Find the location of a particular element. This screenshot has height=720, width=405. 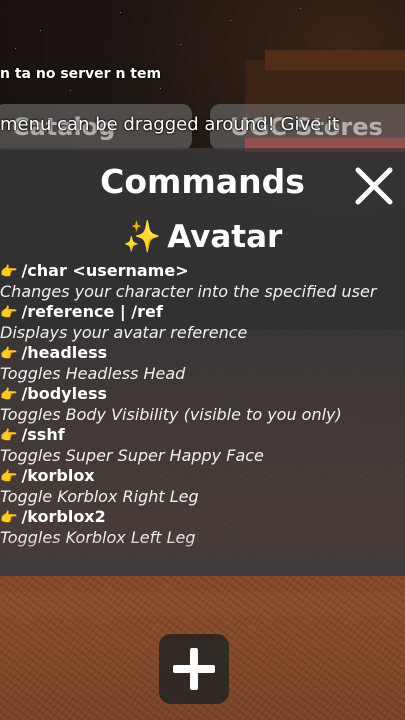

command-name: 👉/korblox is located at coordinates (202, 476).